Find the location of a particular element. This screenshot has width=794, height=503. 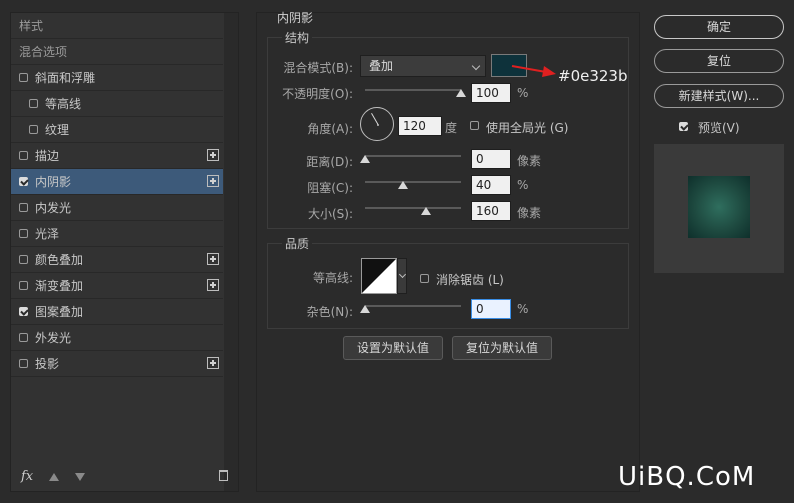

style-item: 等高线 is located at coordinates (117, 104).